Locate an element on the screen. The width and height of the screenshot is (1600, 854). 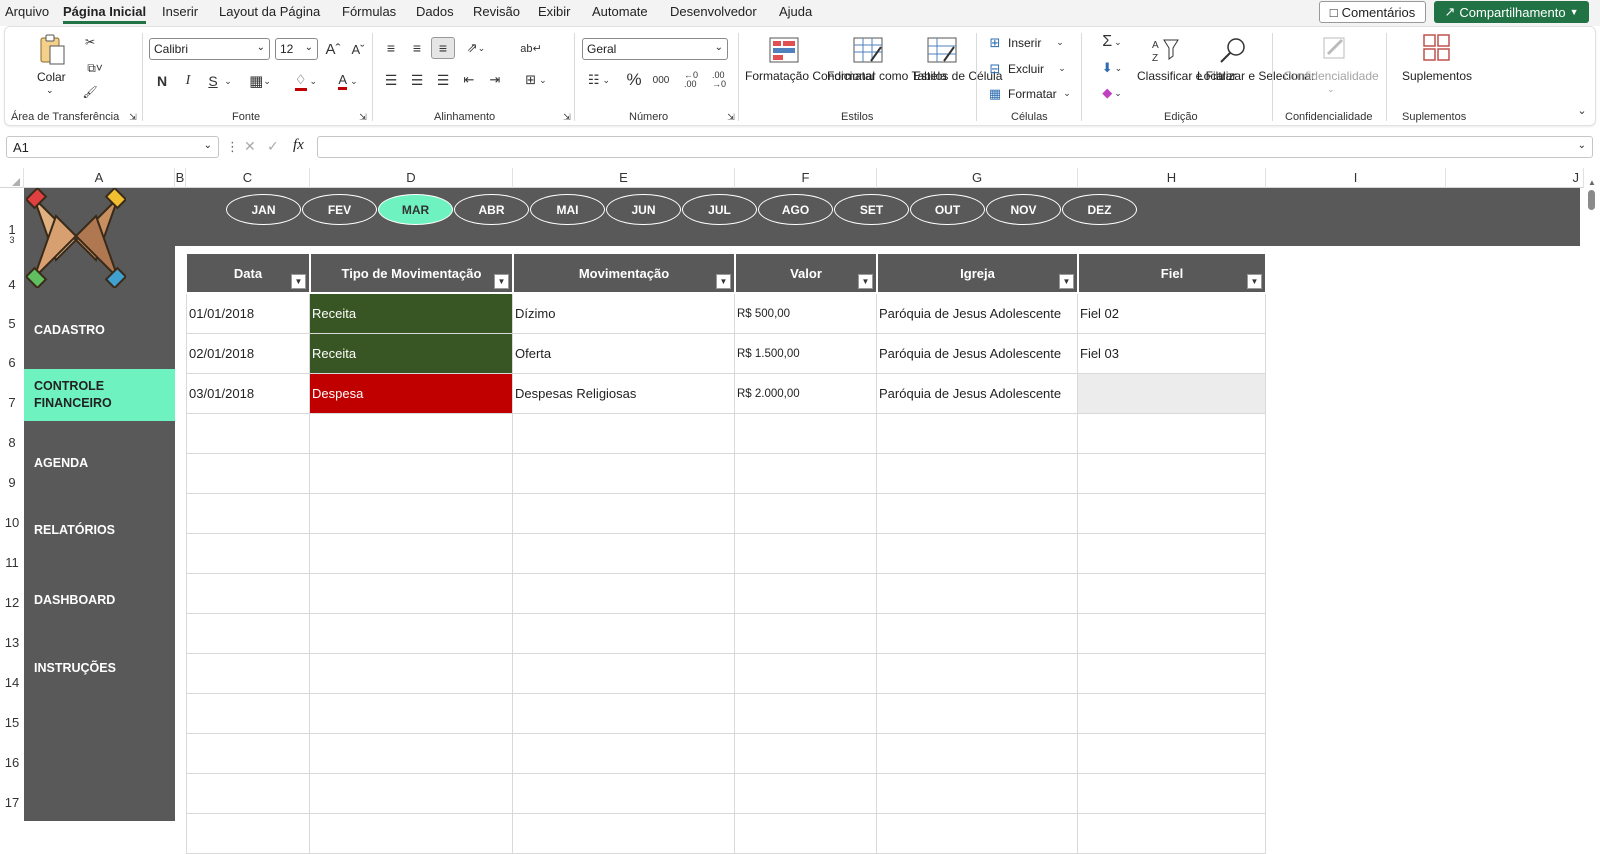
table-cell: R$ 2.000,00 is located at coordinates (806, 394).